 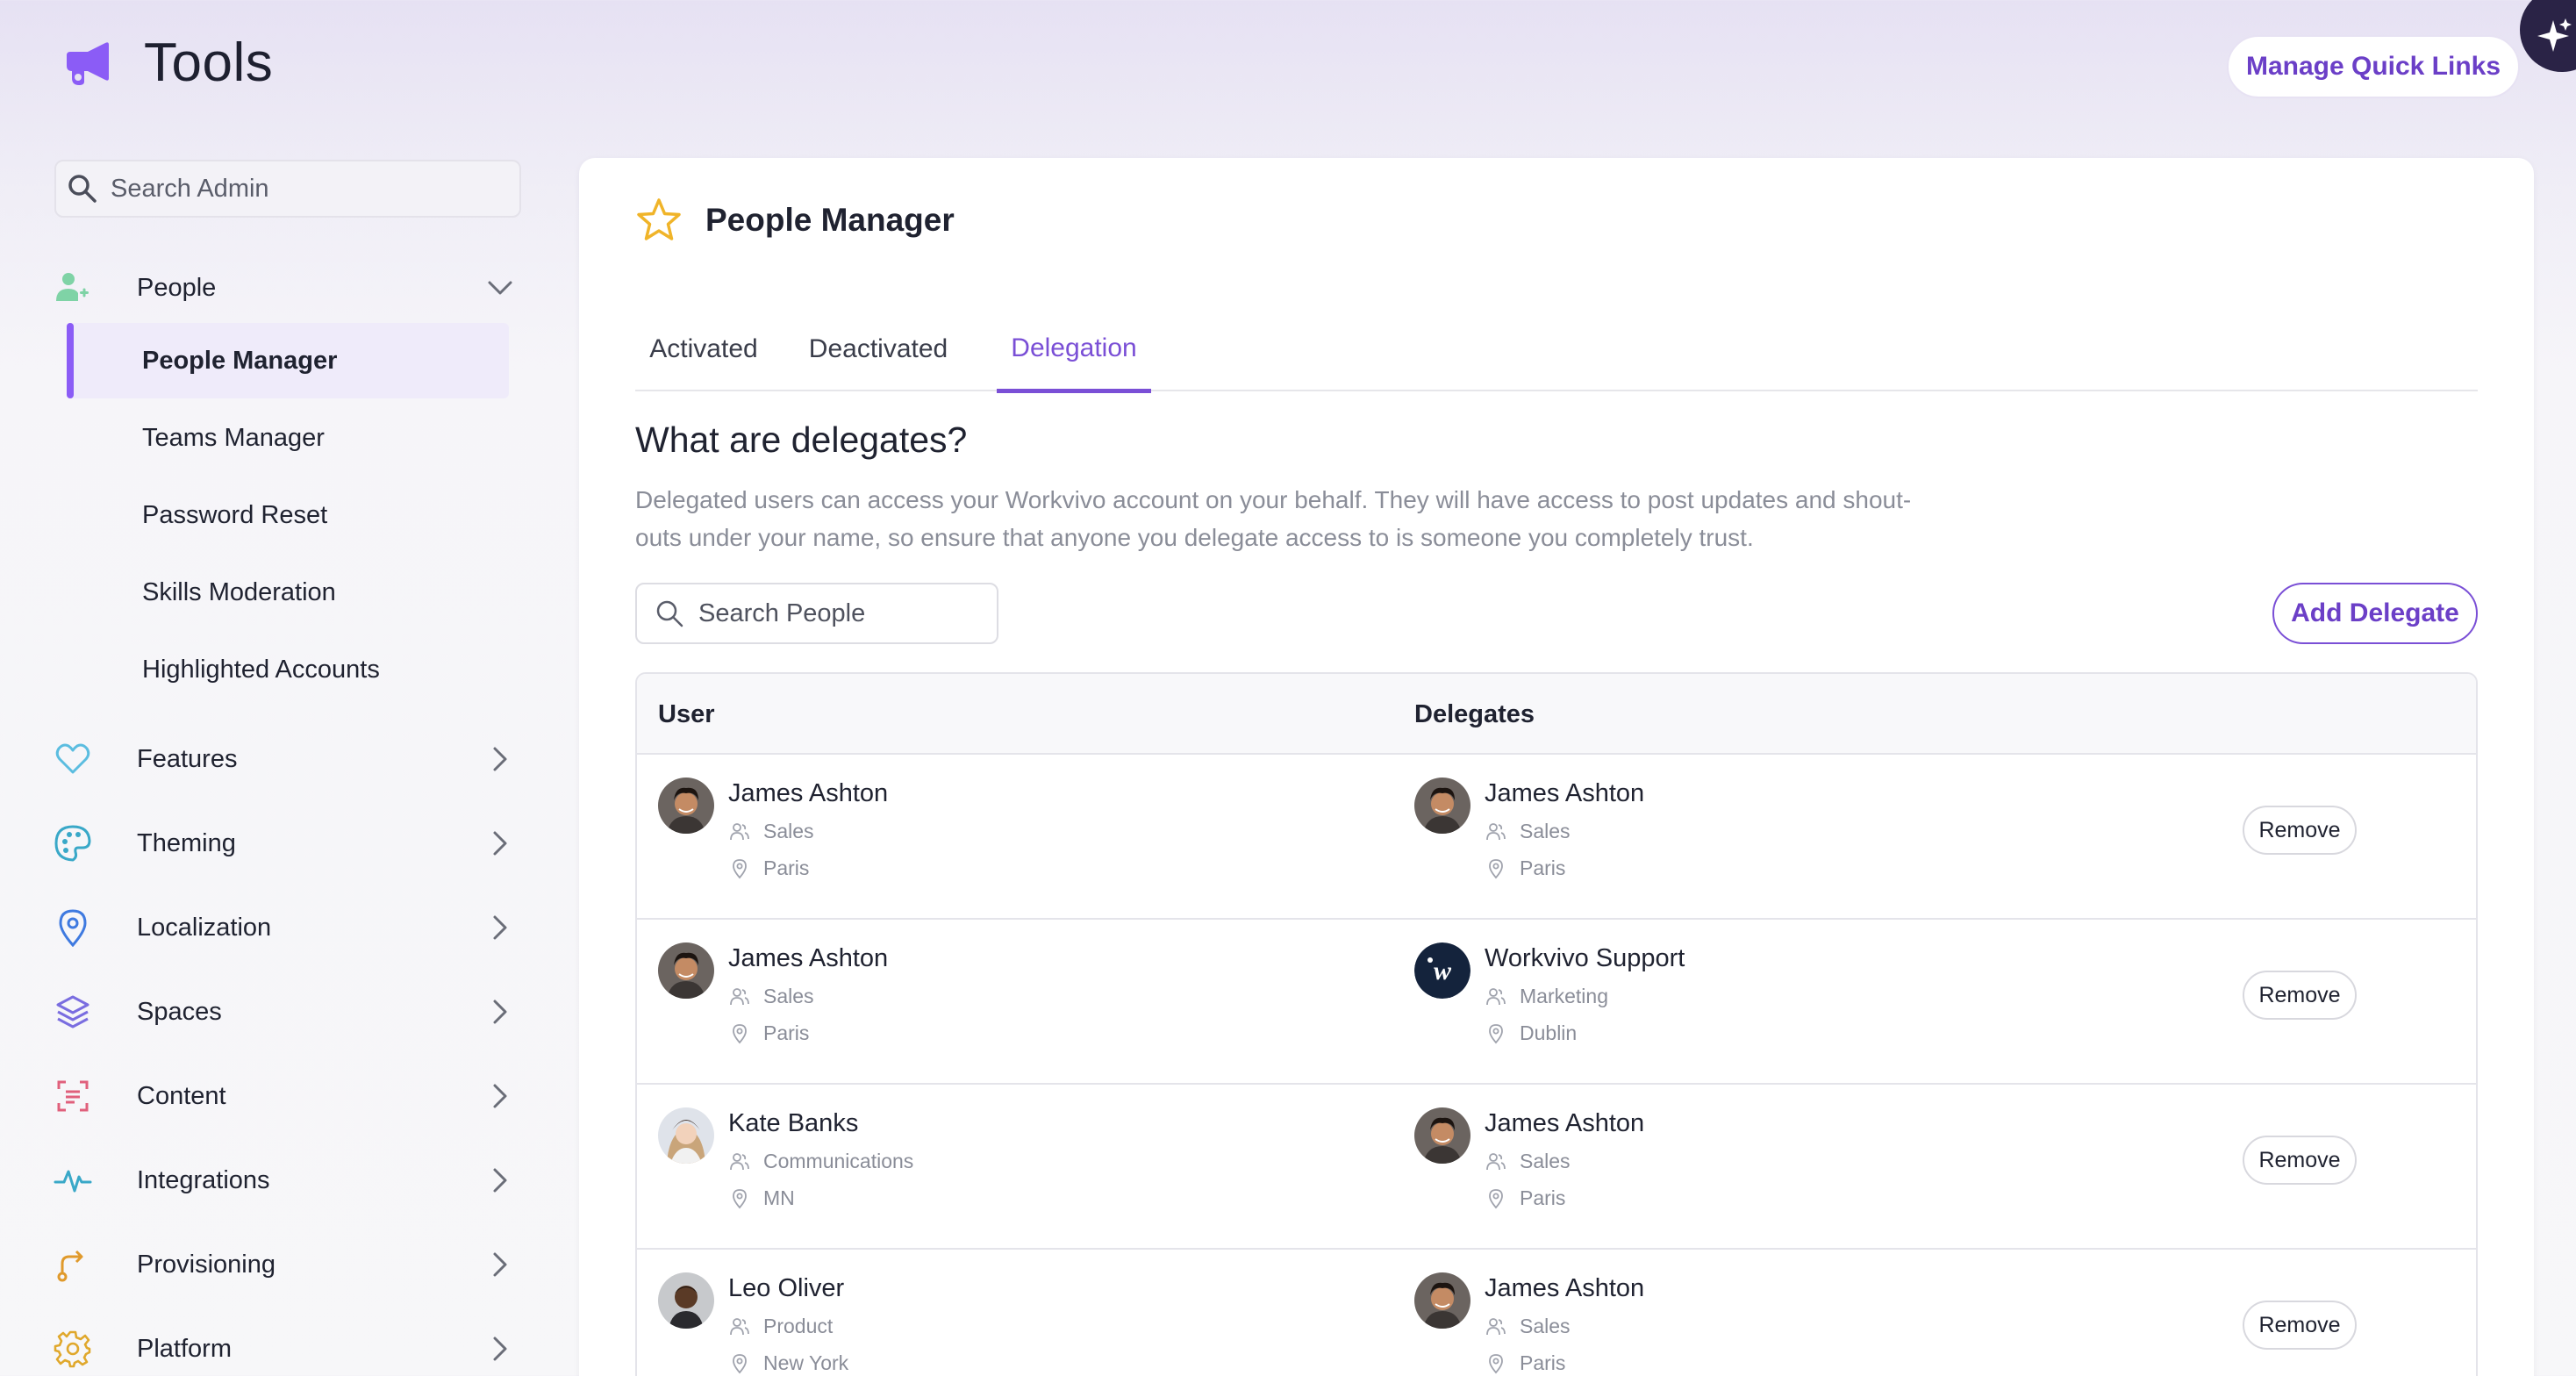 What do you see at coordinates (186, 842) in the screenshot?
I see `sidebar-group-label: Theming` at bounding box center [186, 842].